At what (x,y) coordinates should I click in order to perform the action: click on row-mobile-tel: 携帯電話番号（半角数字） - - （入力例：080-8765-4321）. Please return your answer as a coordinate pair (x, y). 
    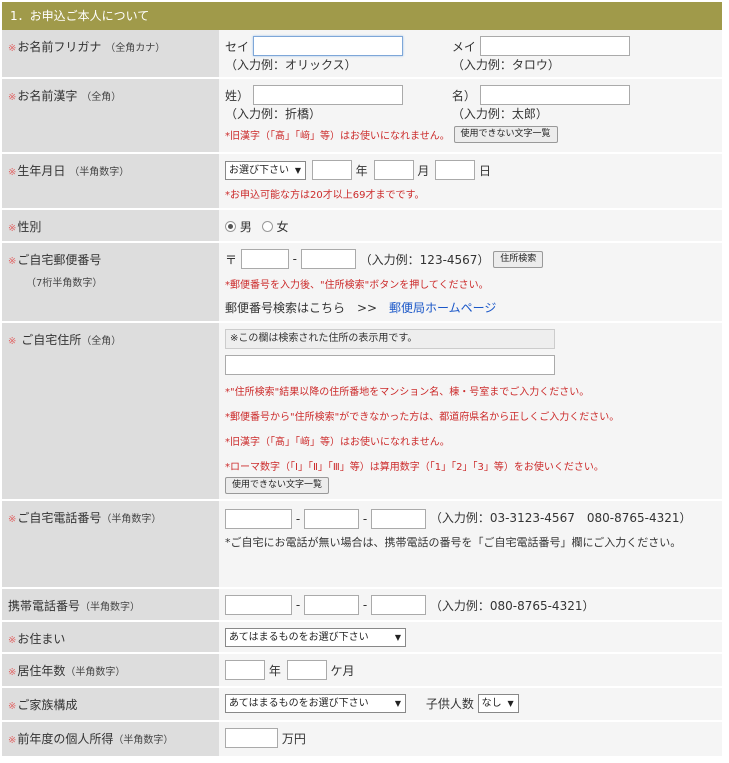
    Looking at the image, I should click on (362, 605).